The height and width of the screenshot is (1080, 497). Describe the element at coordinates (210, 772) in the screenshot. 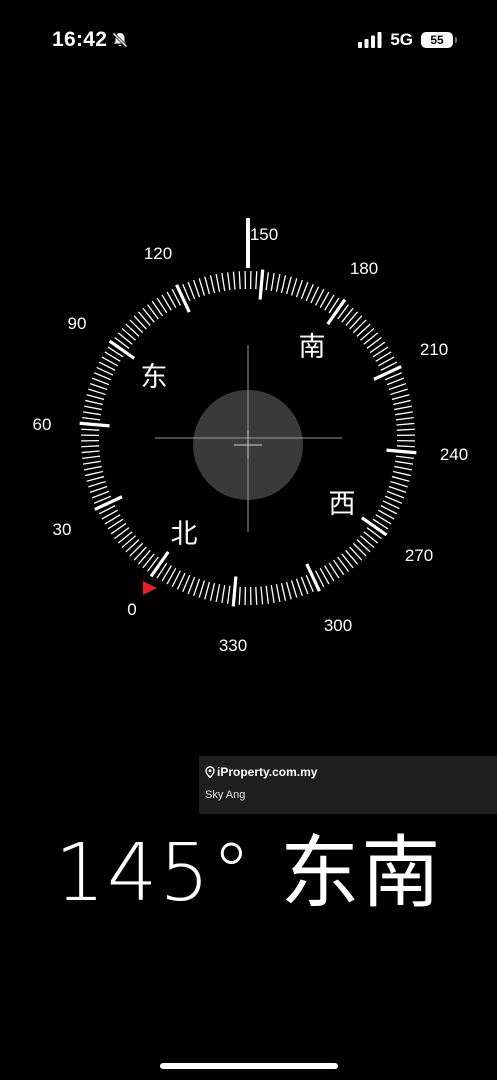

I see `location-pin-icon` at that location.